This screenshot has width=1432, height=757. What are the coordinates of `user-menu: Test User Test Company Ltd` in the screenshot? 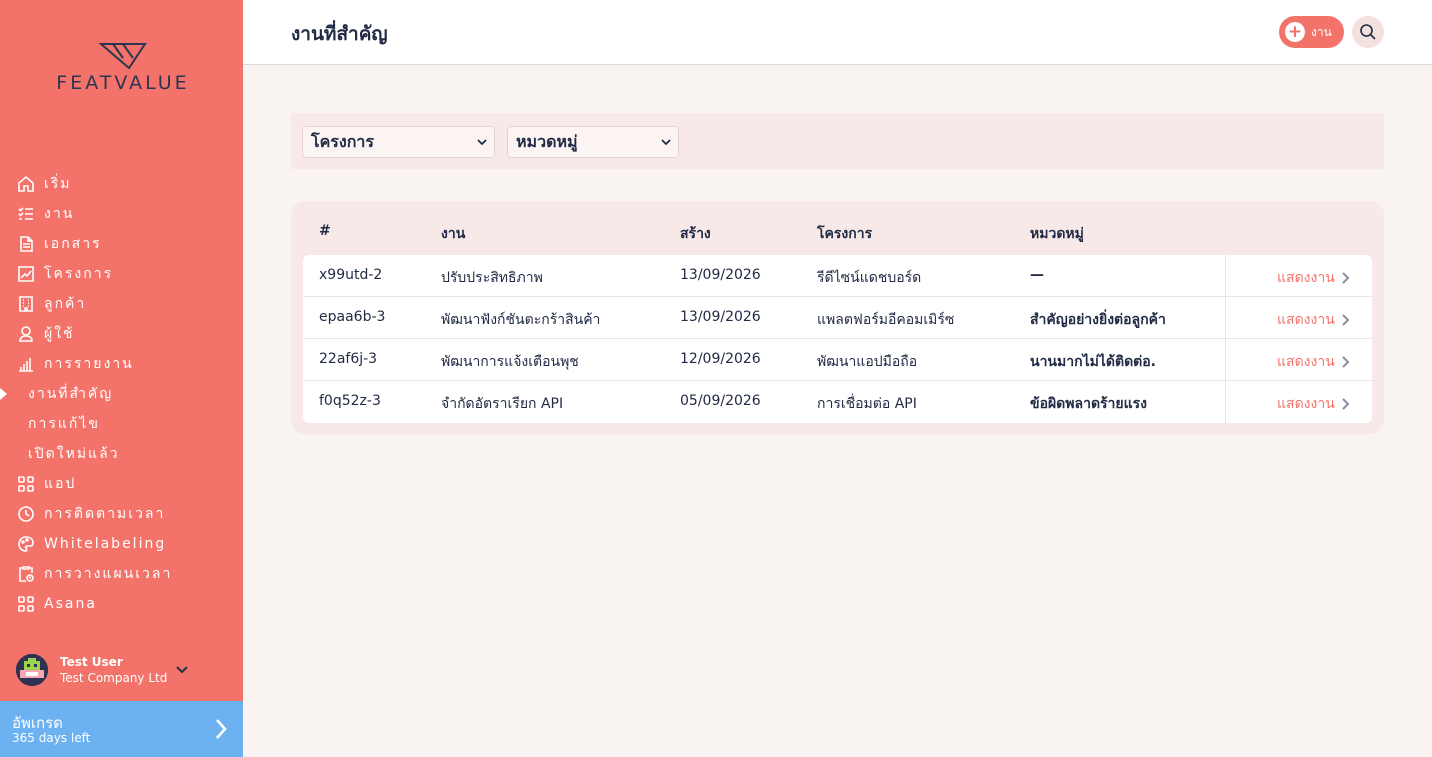 It's located at (123, 670).